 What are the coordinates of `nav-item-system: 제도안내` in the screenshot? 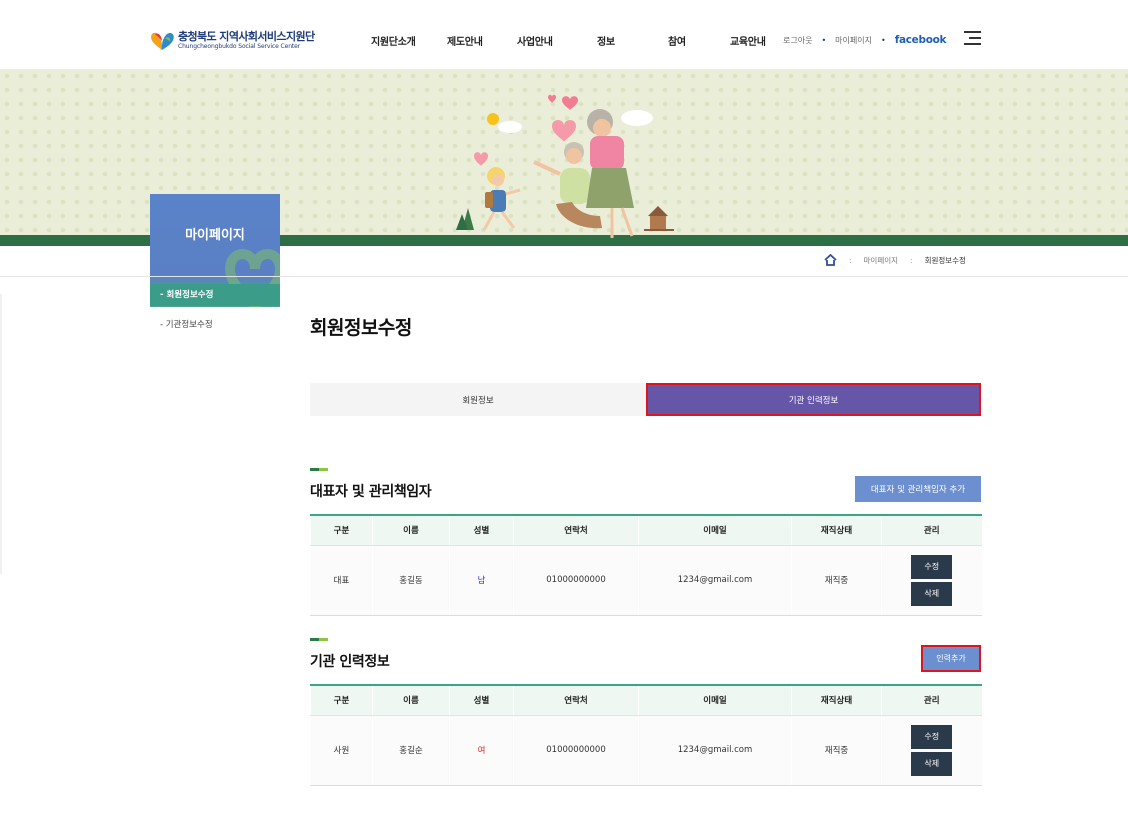 It's located at (465, 40).